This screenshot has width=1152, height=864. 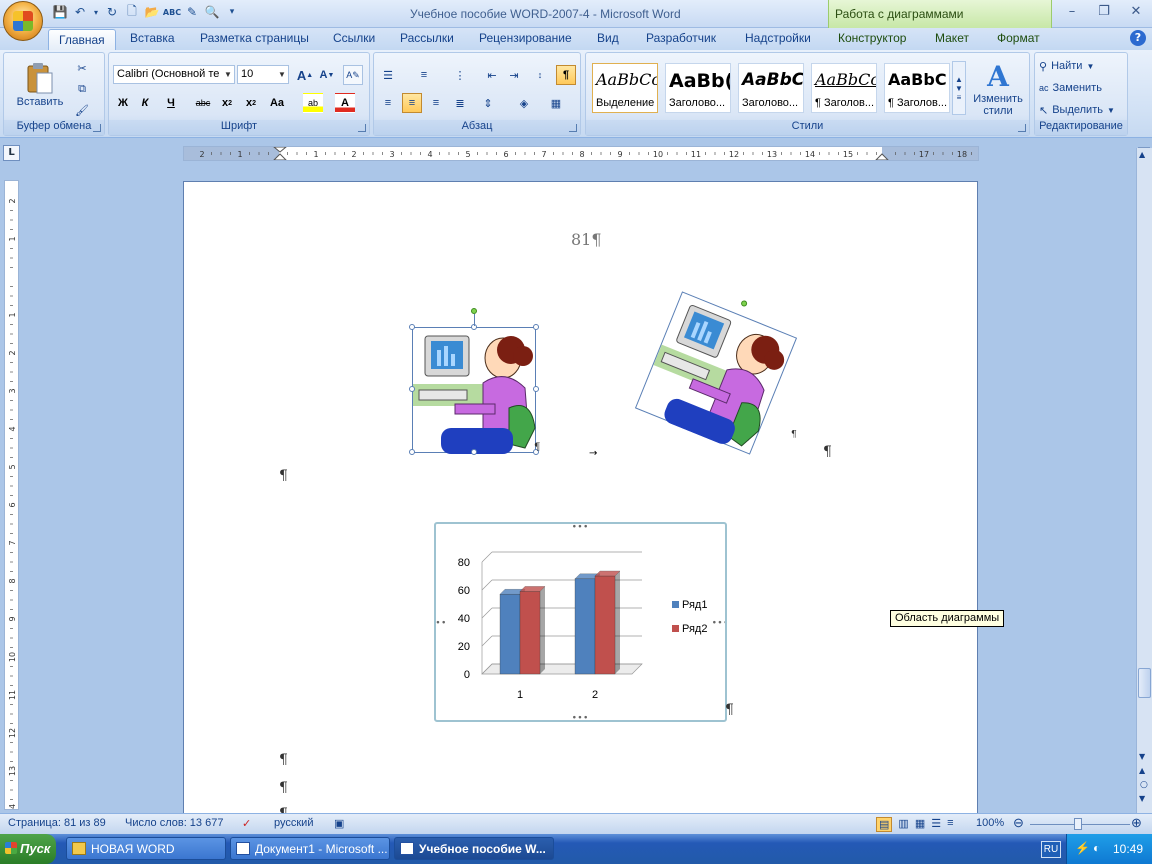 What do you see at coordinates (540, 75) in the screenshot?
I see `sort-icon: ↕` at bounding box center [540, 75].